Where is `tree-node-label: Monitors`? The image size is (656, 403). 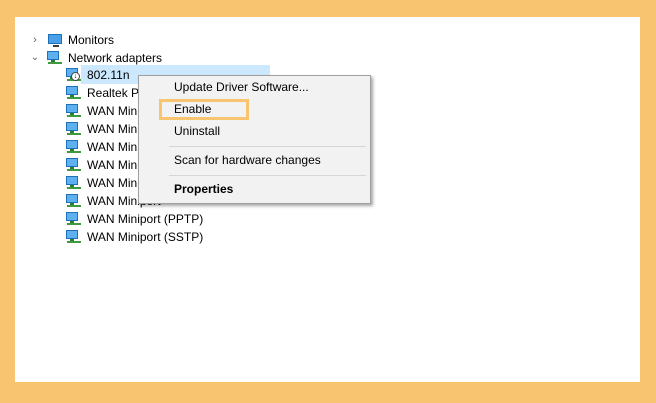 tree-node-label: Monitors is located at coordinates (91, 40).